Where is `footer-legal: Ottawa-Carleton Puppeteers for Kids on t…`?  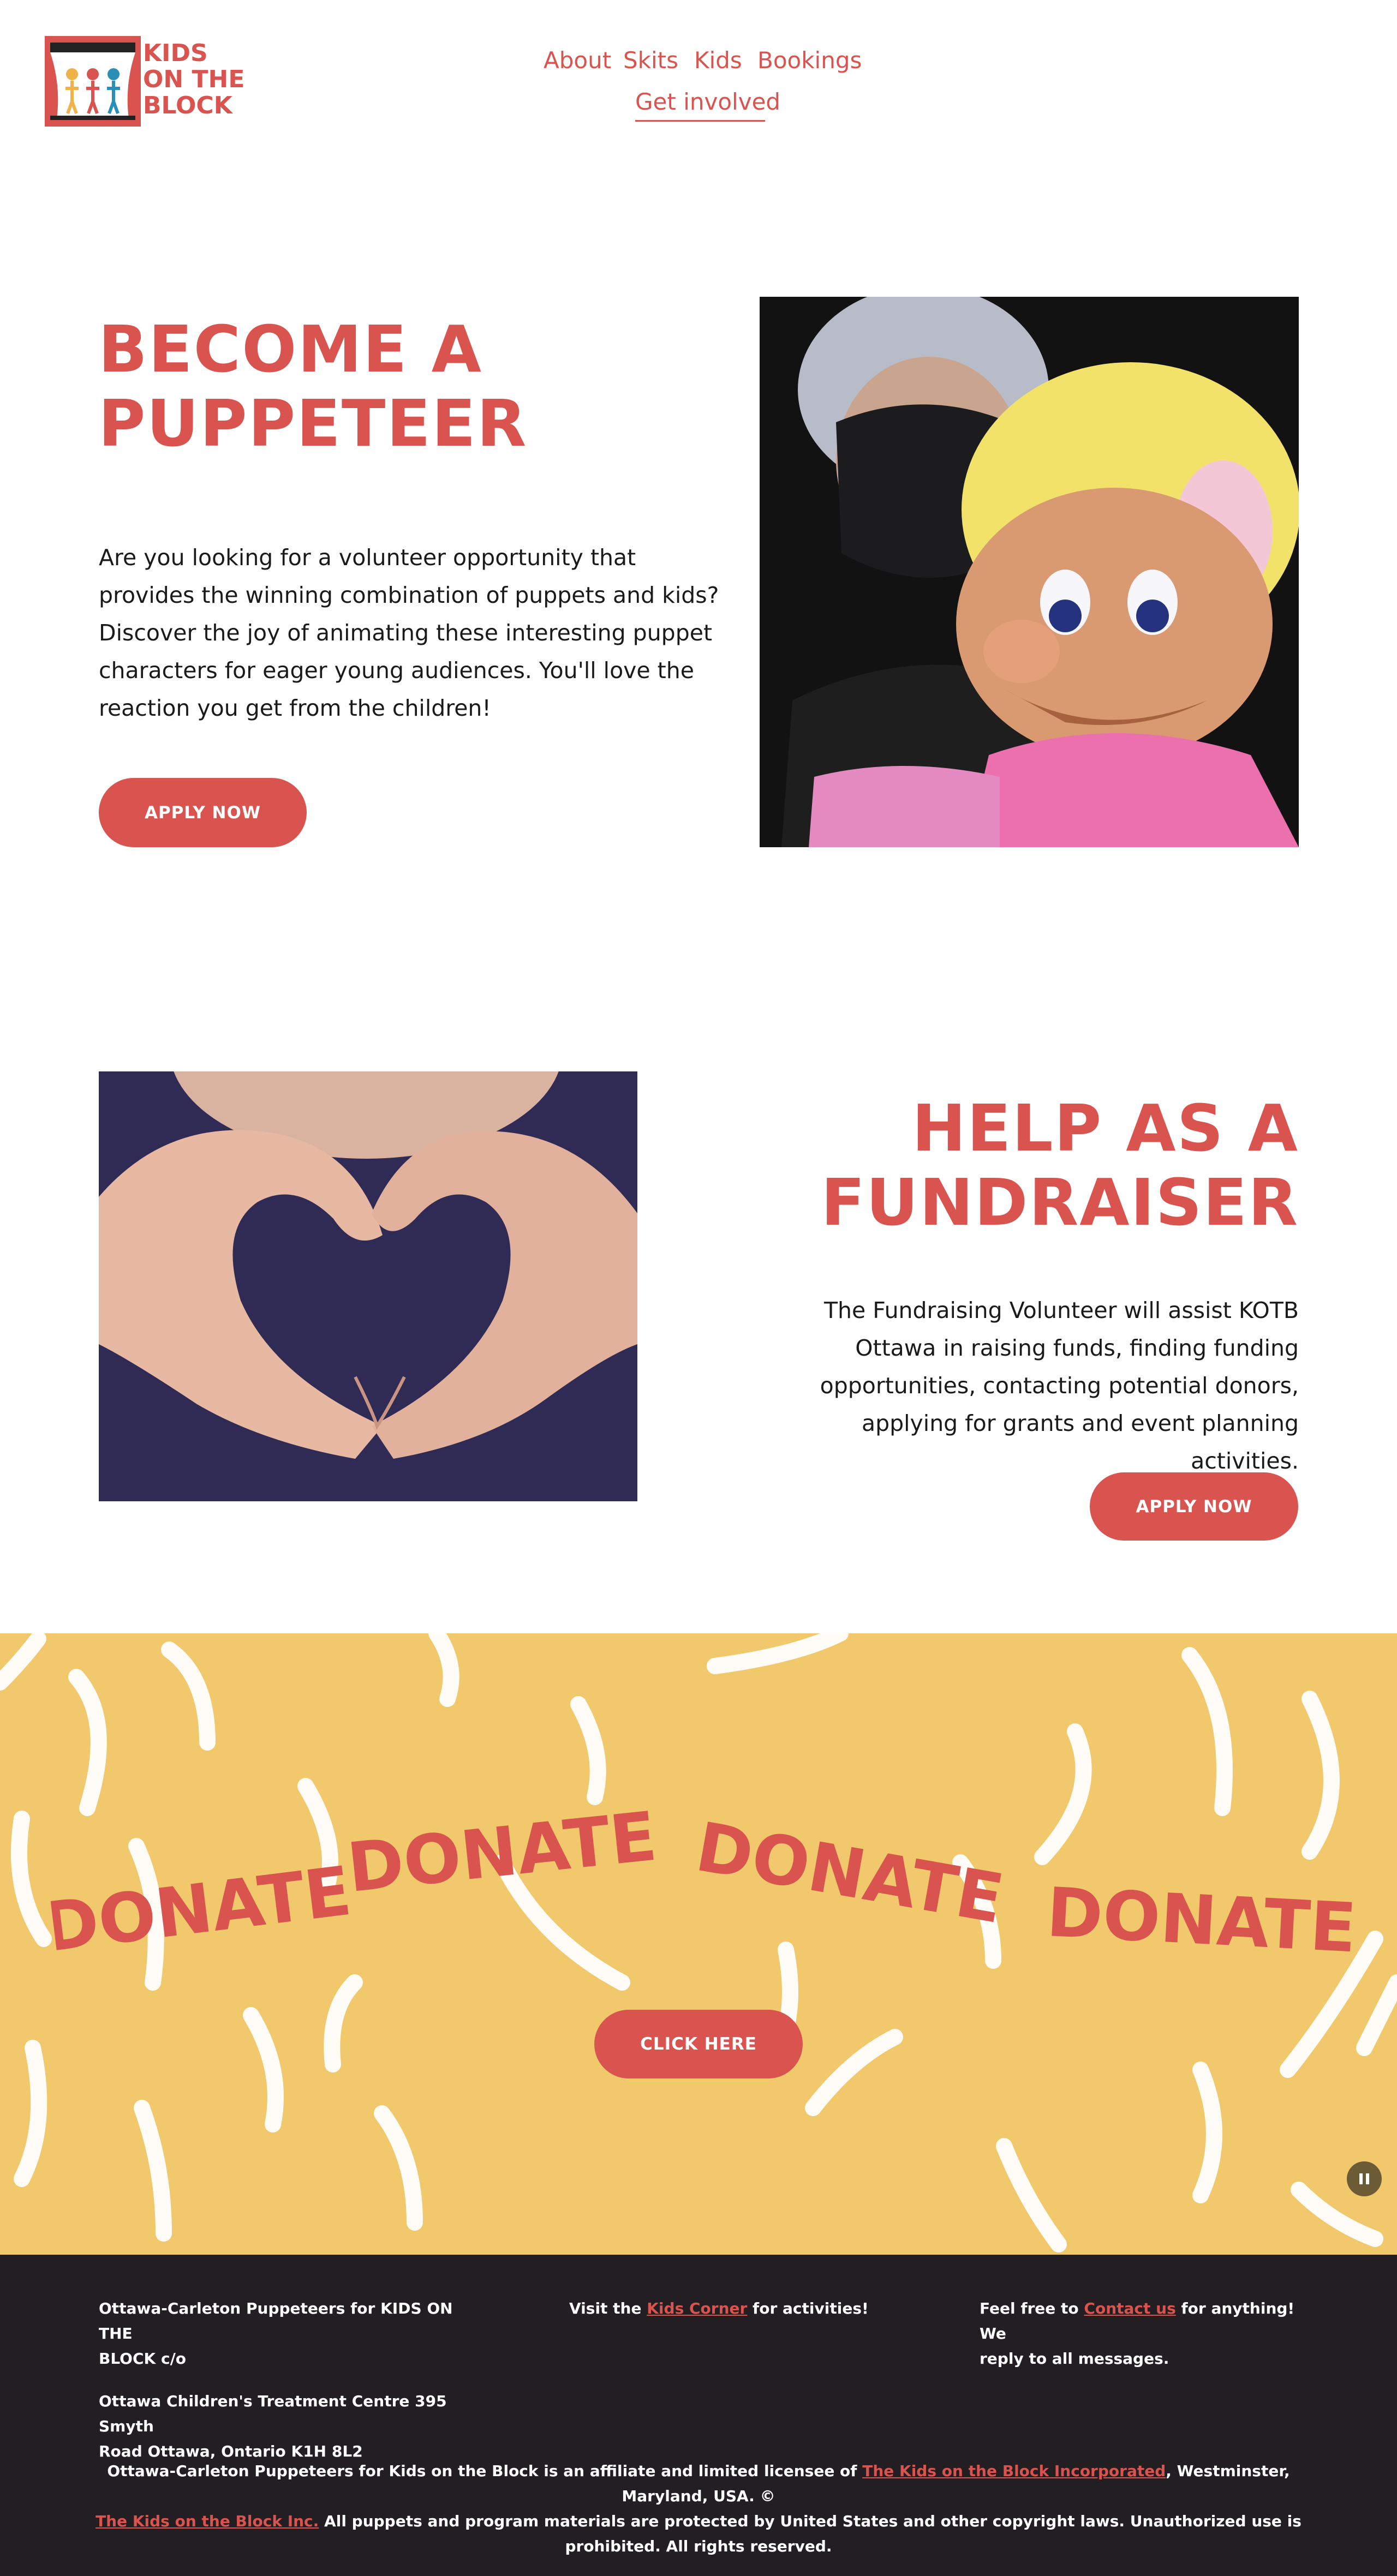 footer-legal: Ottawa-Carleton Puppeteers for Kids on t… is located at coordinates (698, 2509).